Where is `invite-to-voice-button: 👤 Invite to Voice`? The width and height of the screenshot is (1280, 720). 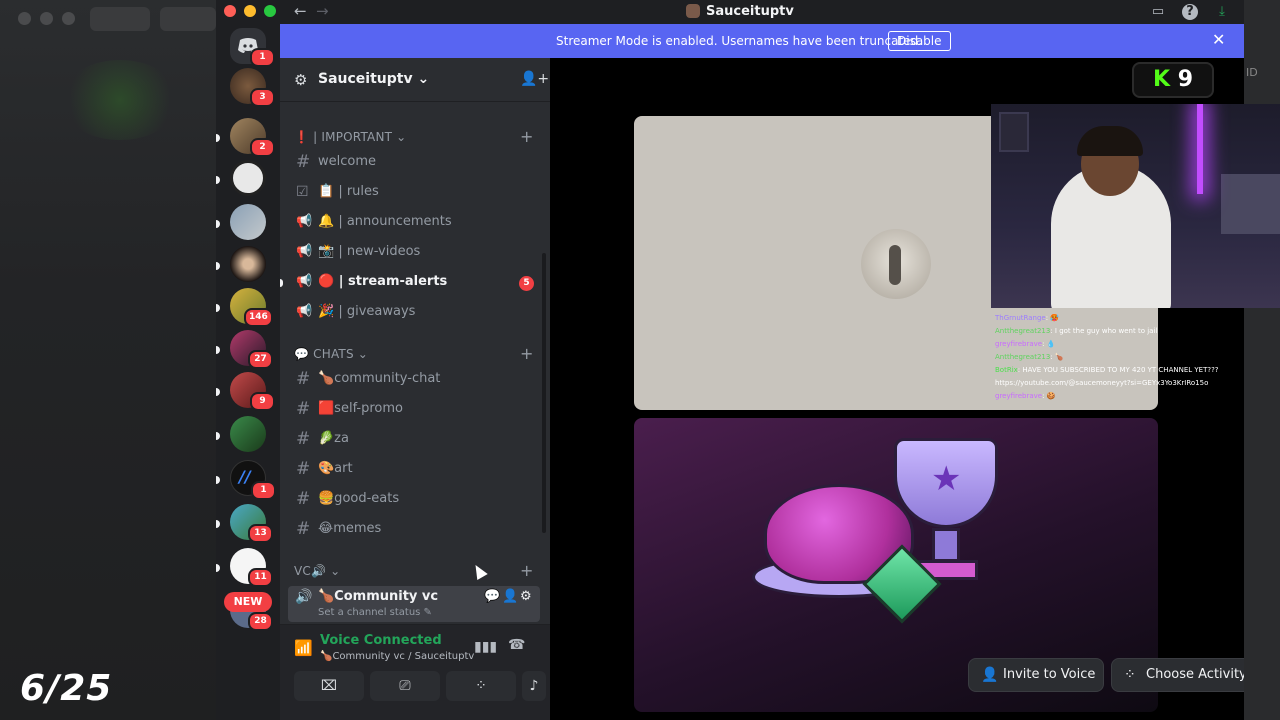
invite-to-voice-button: 👤 Invite to Voice is located at coordinates (1036, 675).